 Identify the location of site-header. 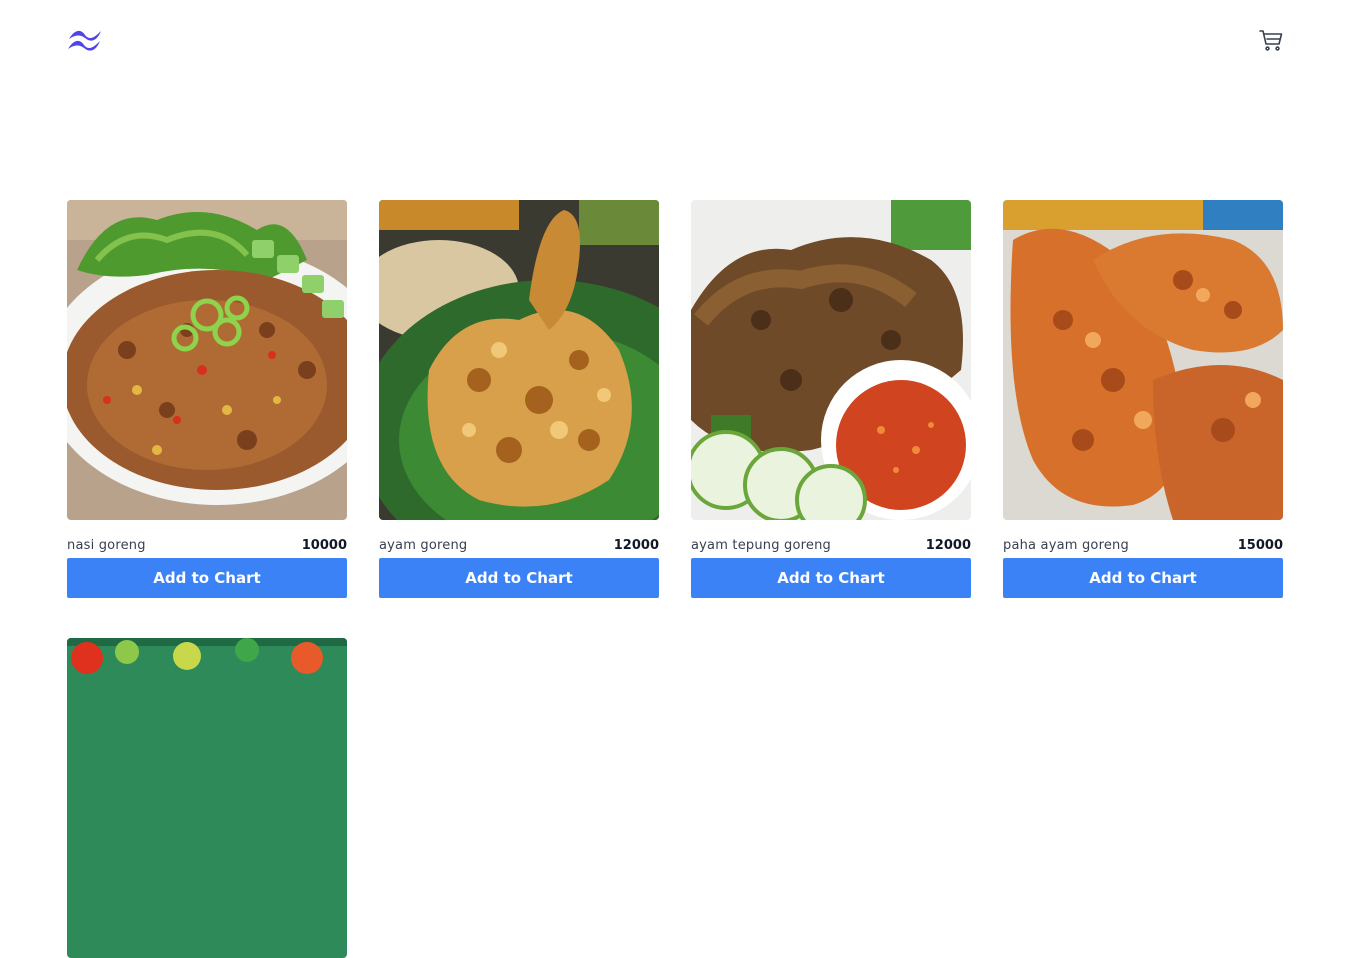
(674, 40).